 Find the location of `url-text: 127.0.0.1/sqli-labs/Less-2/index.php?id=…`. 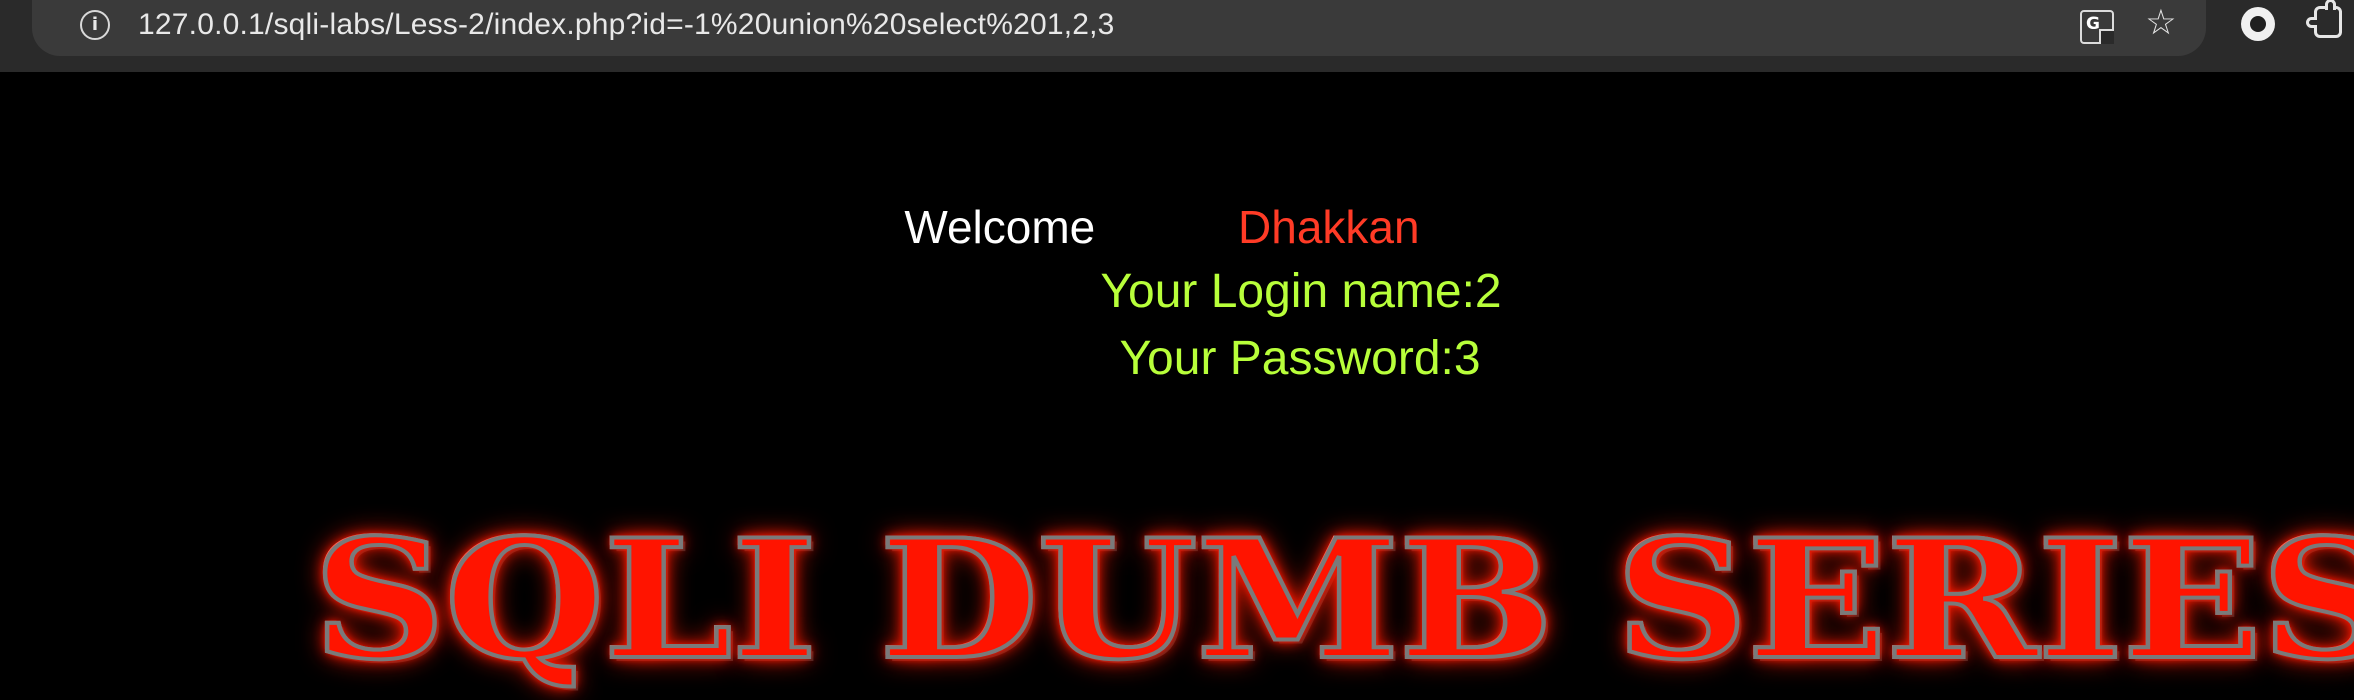

url-text: 127.0.0.1/sqli-labs/Less-2/index.php?id=… is located at coordinates (626, 25).